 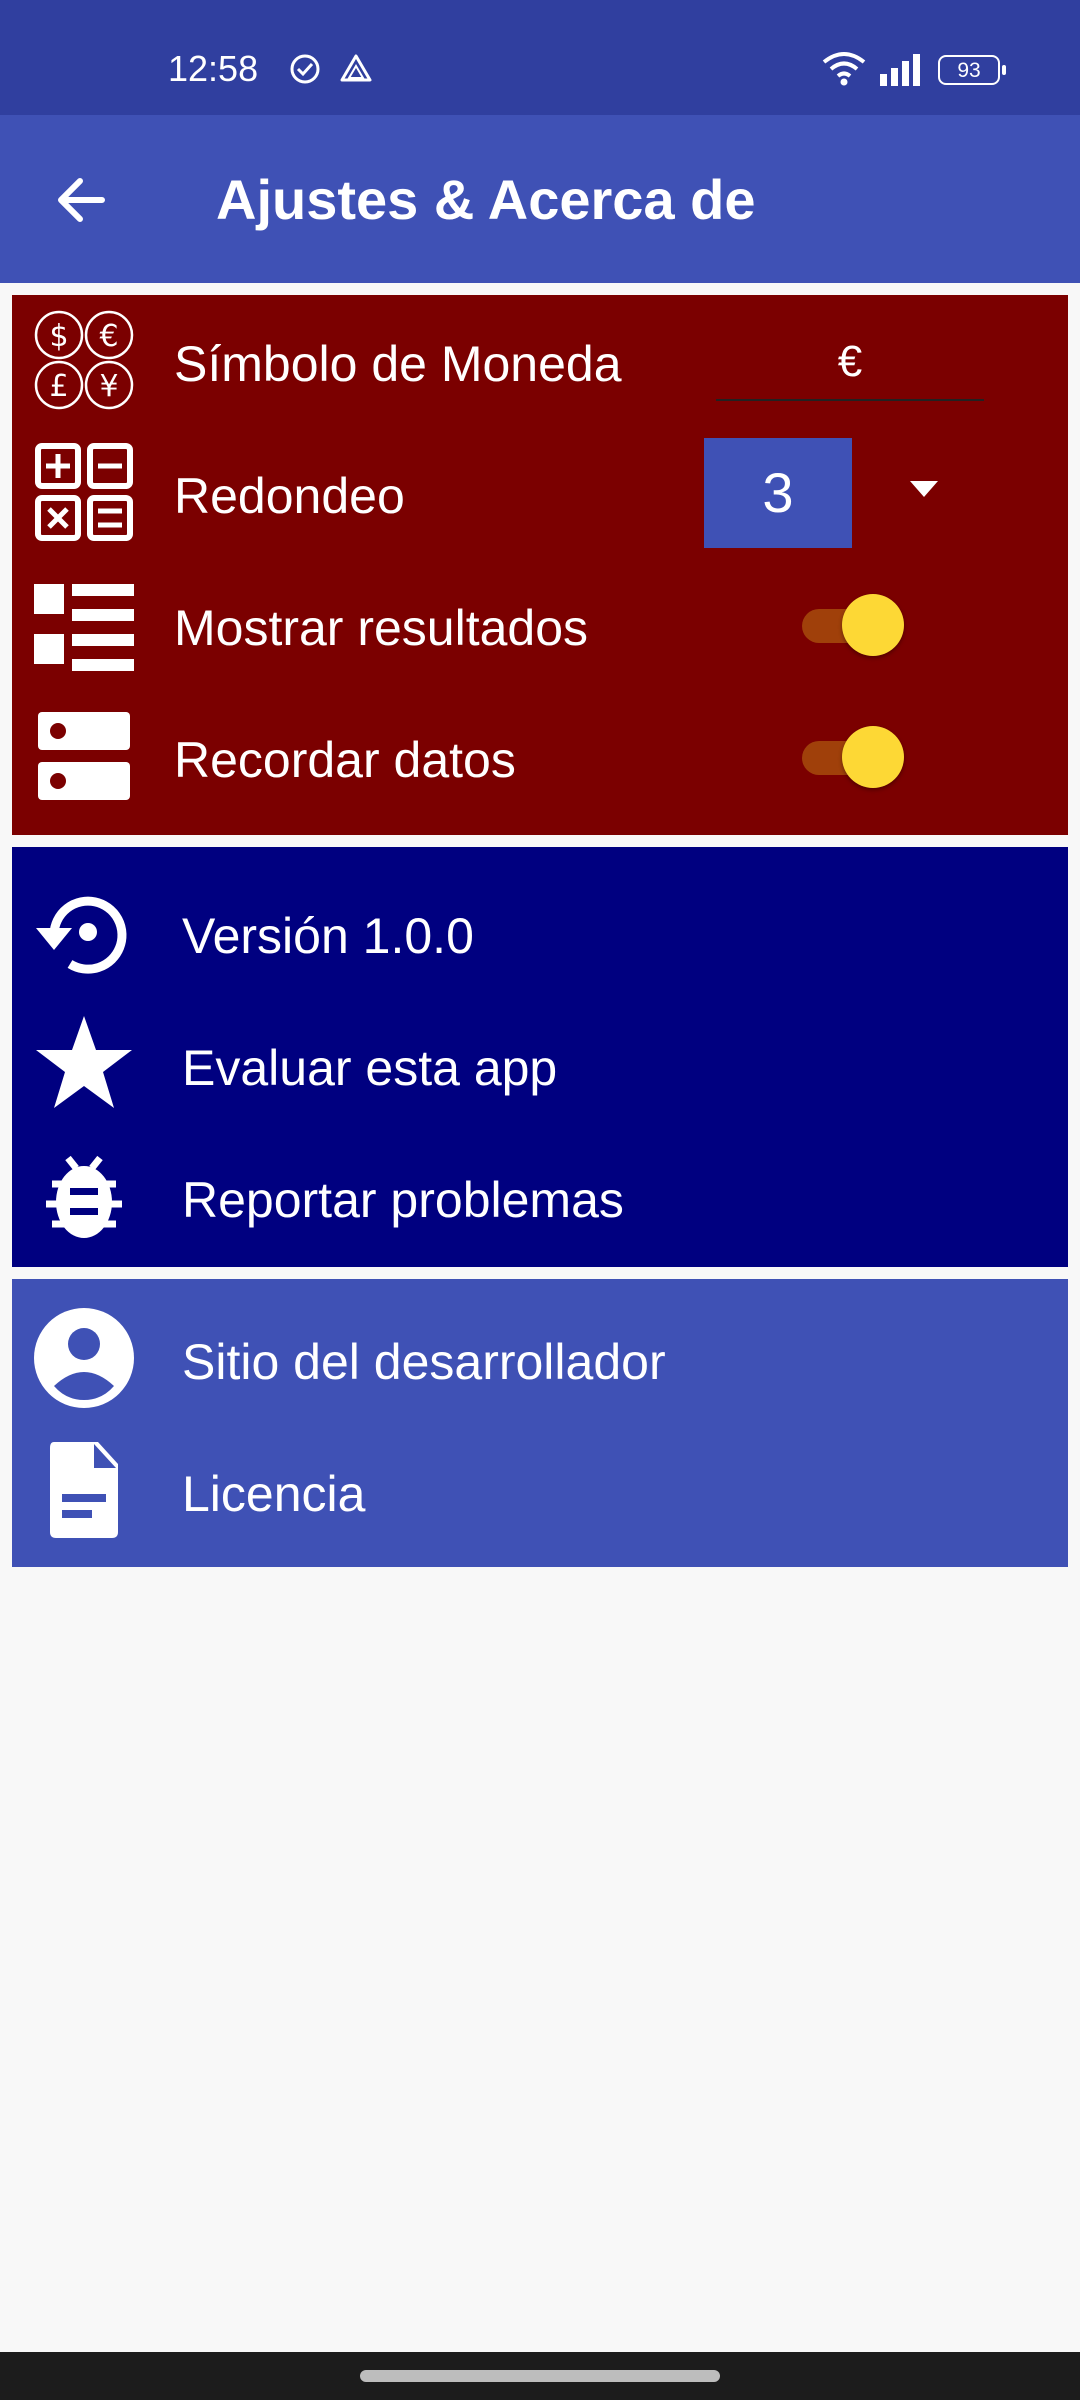 What do you see at coordinates (403, 1200) in the screenshot?
I see `report-issues-label: Reportar problemas` at bounding box center [403, 1200].